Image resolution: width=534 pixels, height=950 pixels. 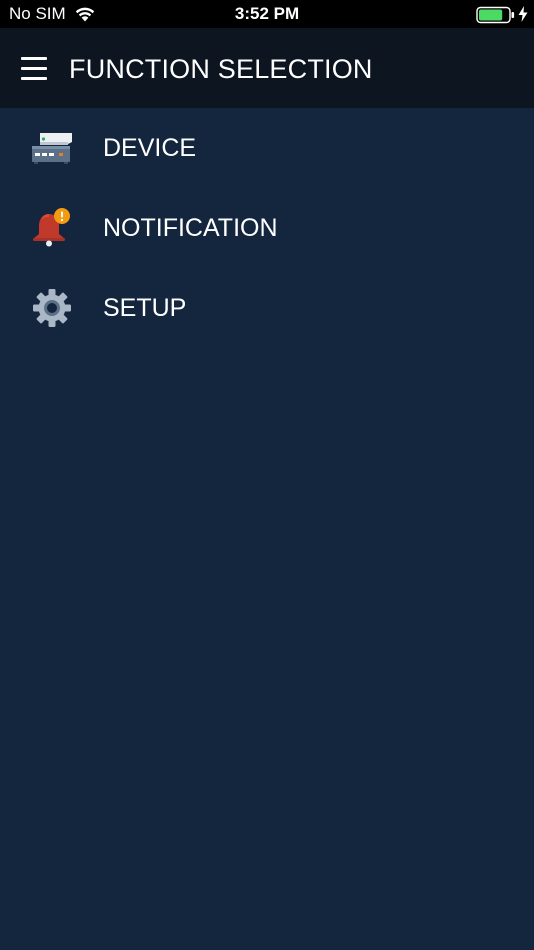 I want to click on status-bar: No SIM 3:52 PM, so click(x=267, y=14).